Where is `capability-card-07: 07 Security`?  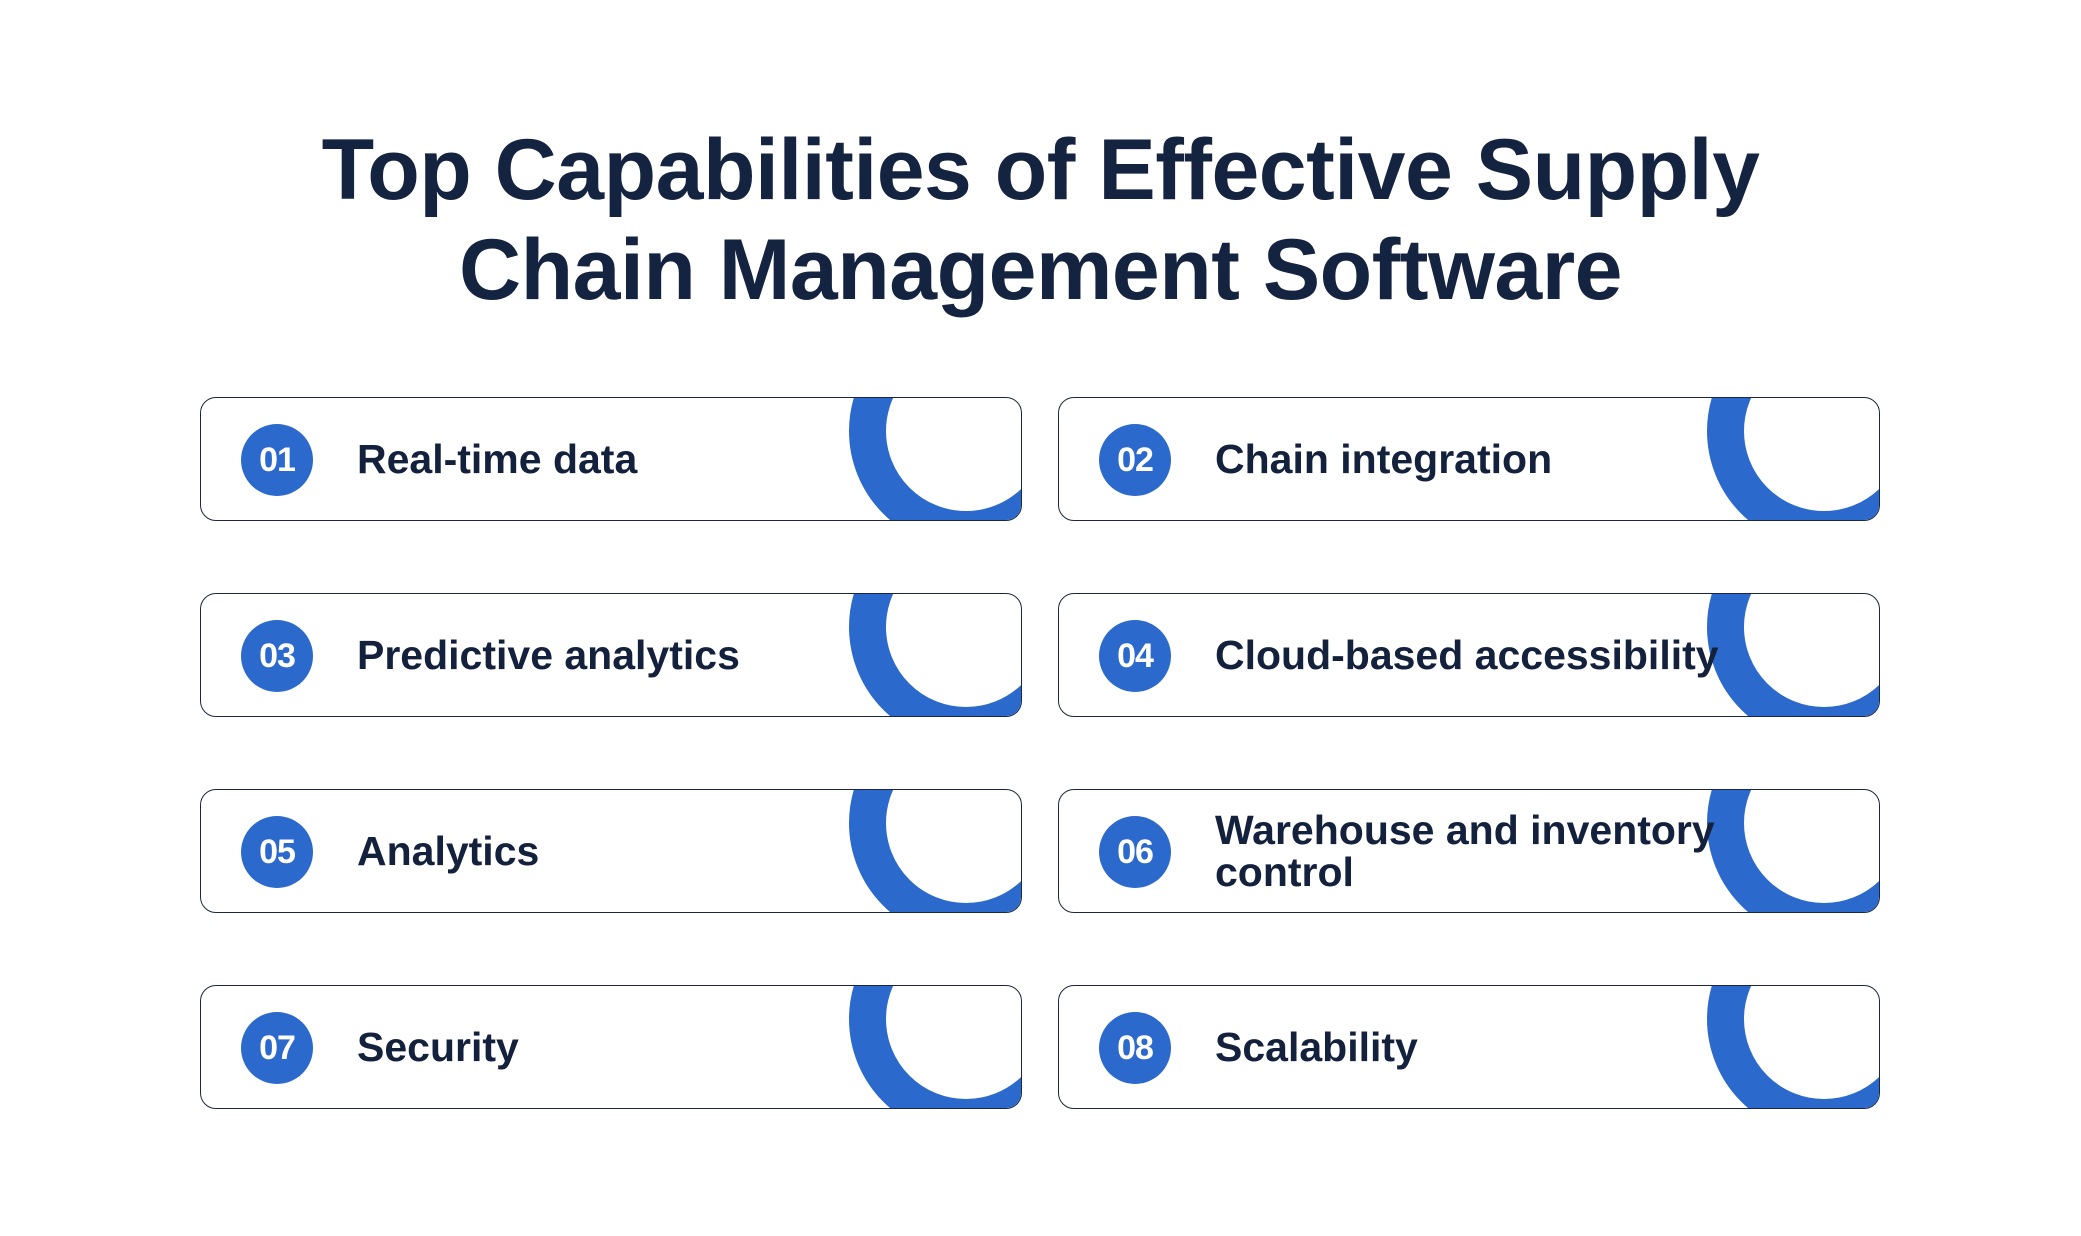 capability-card-07: 07 Security is located at coordinates (611, 1047).